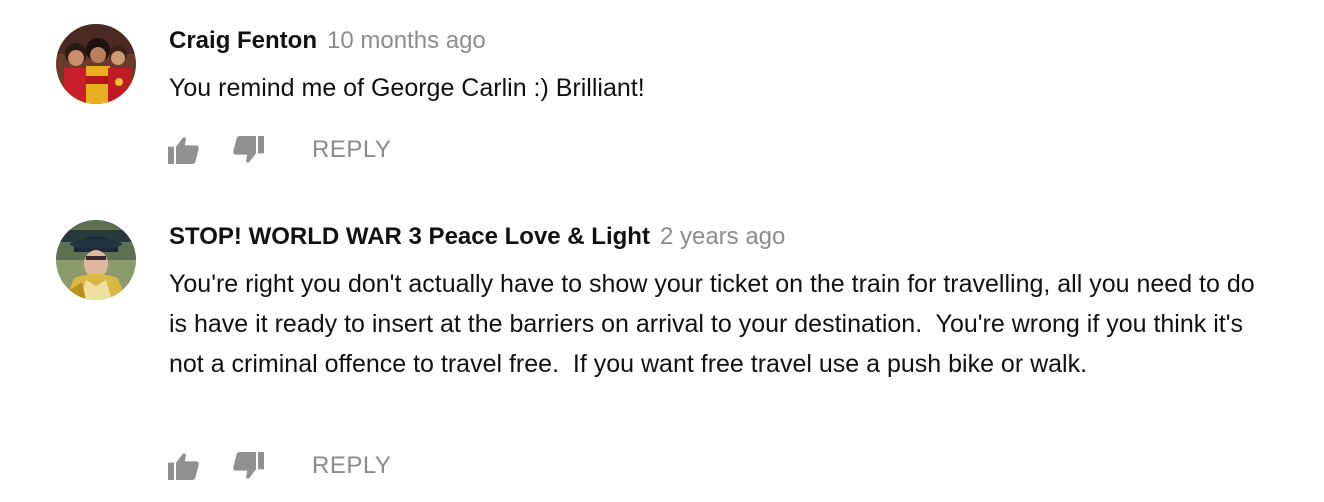 Image resolution: width=1324 pixels, height=502 pixels. What do you see at coordinates (406, 40) in the screenshot?
I see `comment-timestamp: 10 months ago` at bounding box center [406, 40].